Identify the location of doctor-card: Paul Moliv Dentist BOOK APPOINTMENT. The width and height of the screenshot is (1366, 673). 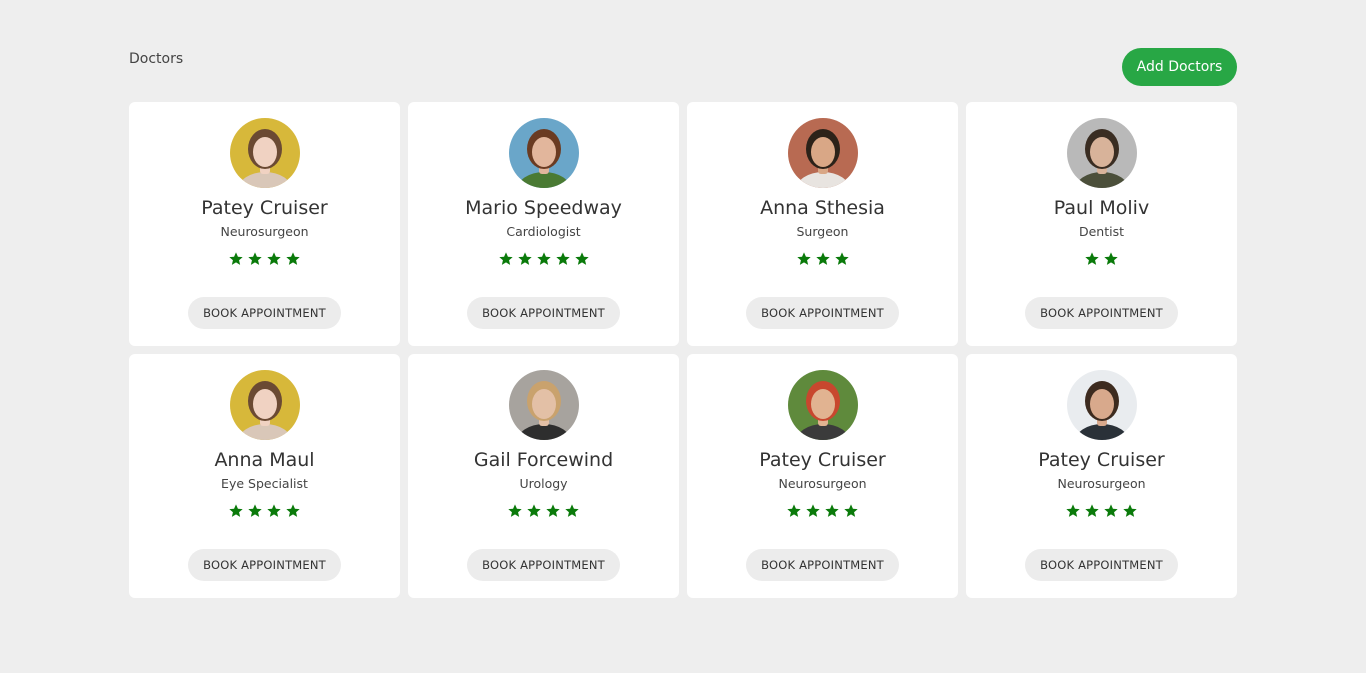
(1101, 224).